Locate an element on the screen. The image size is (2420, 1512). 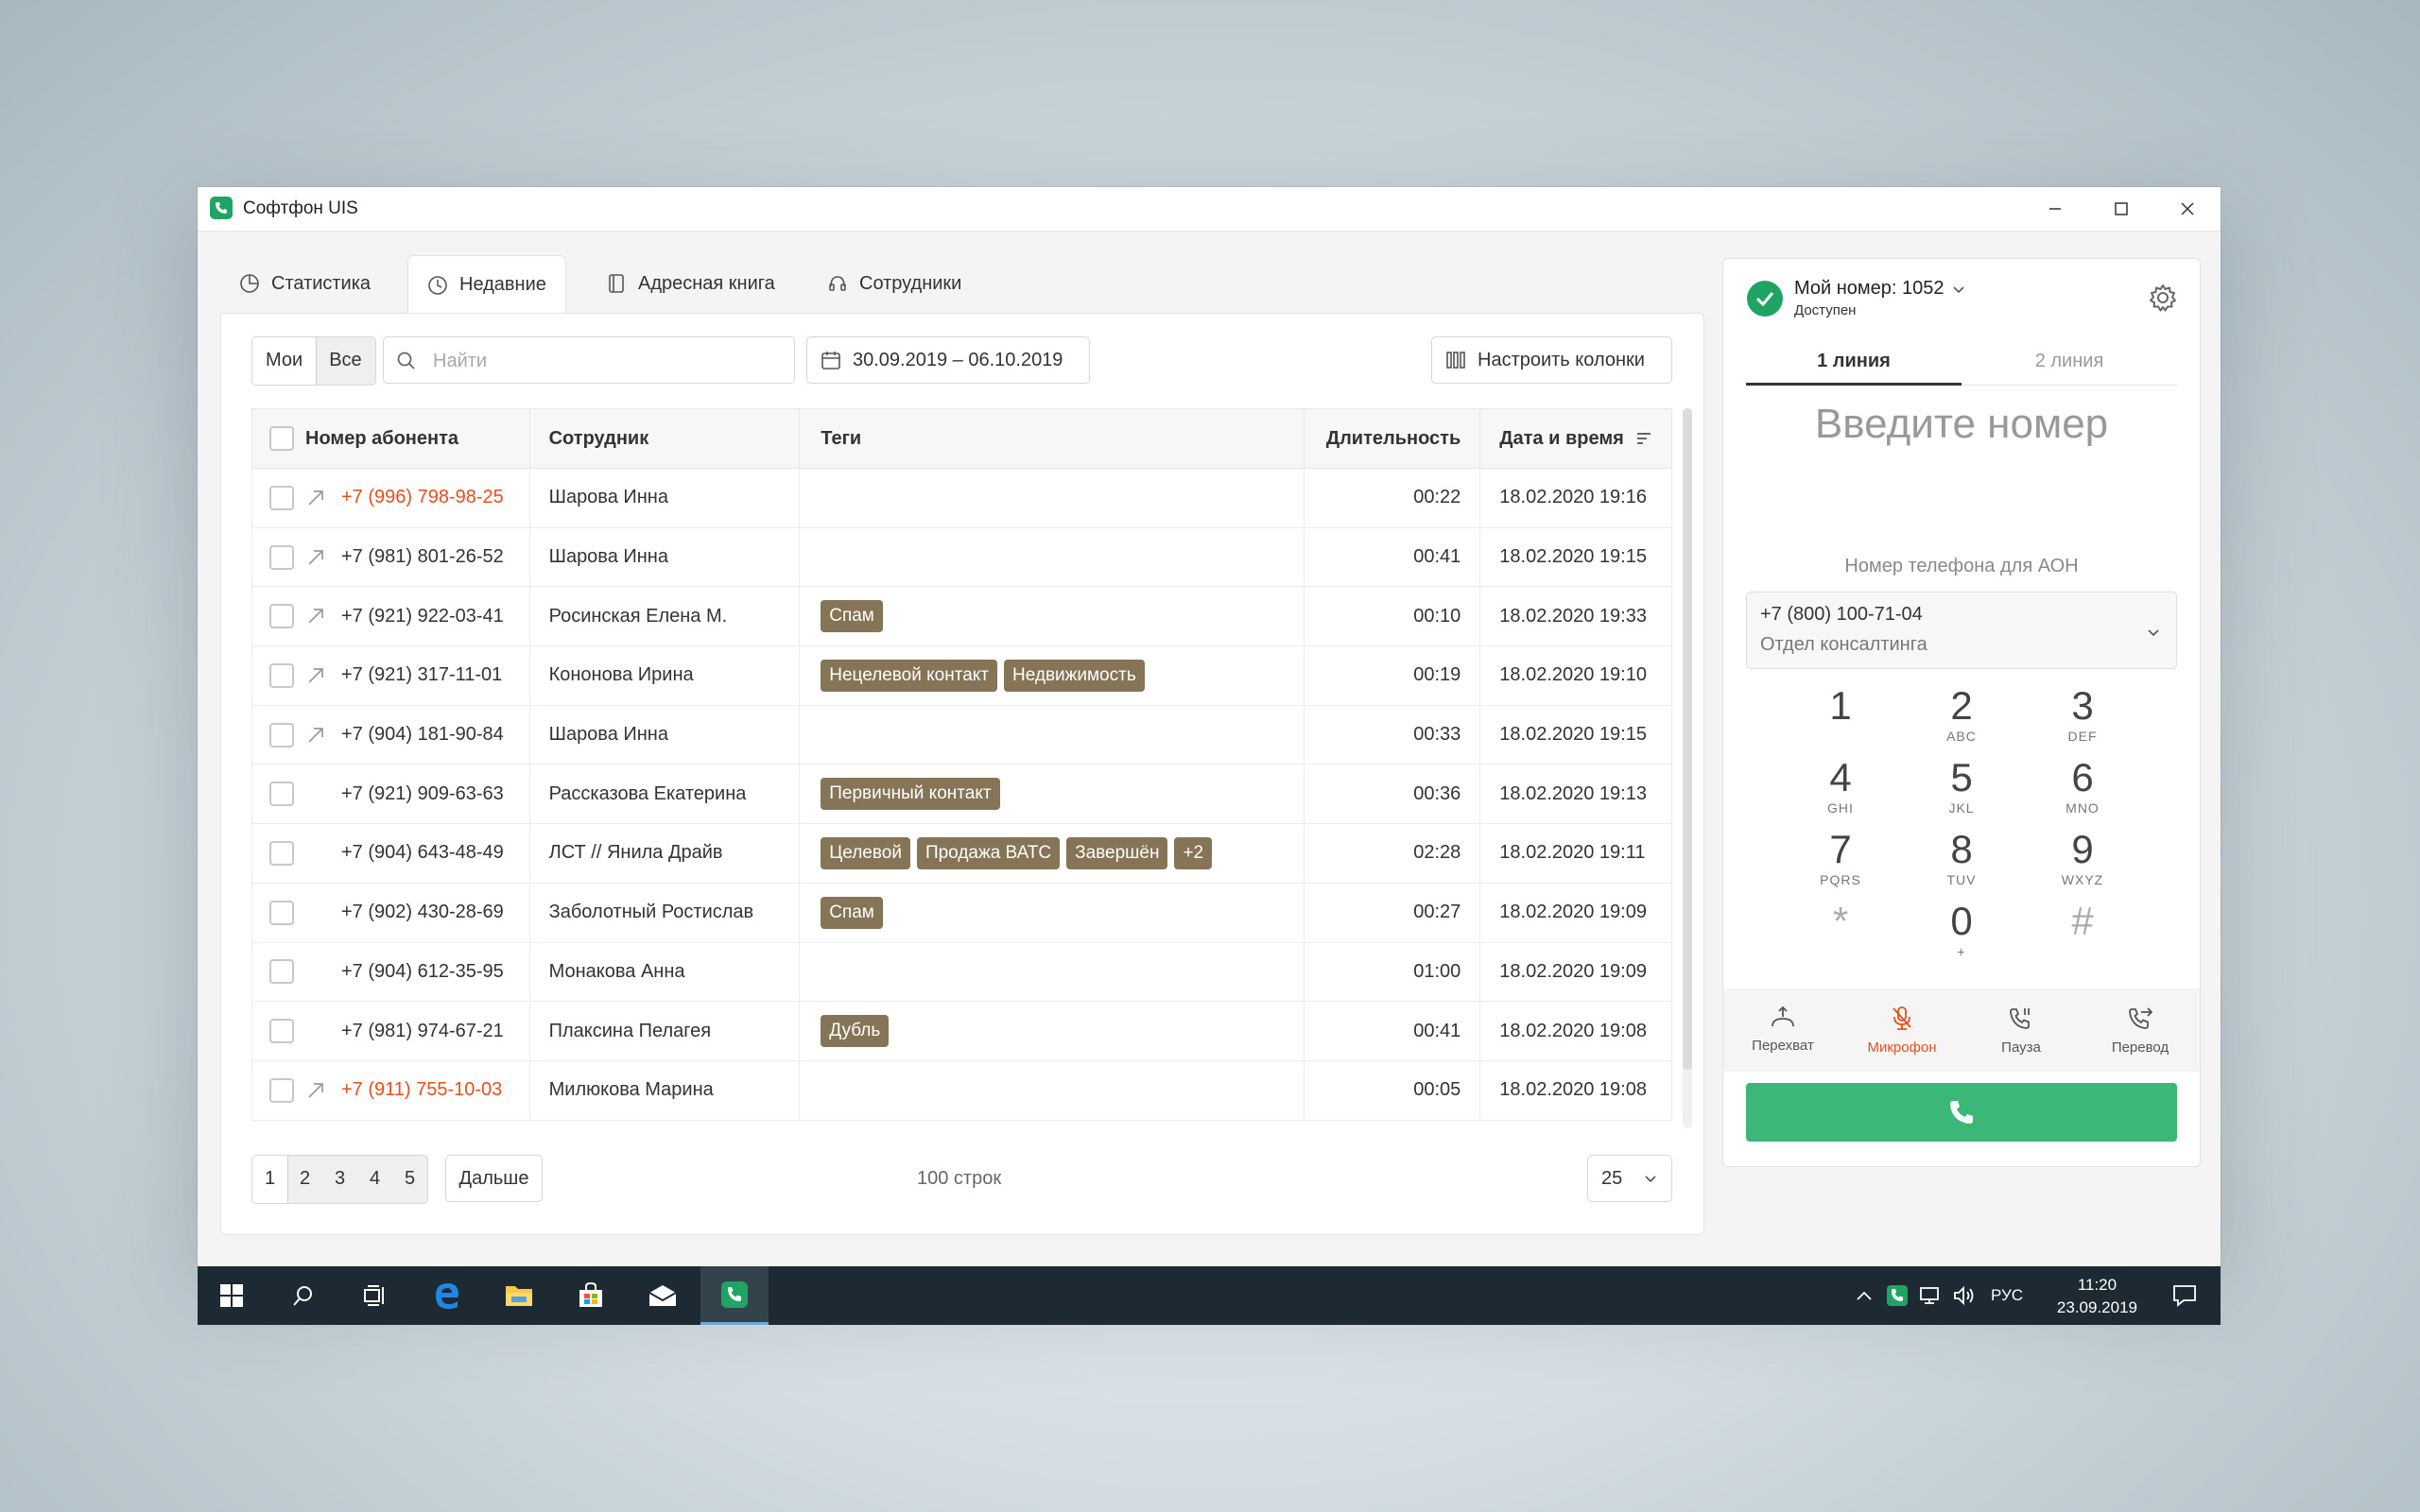
tag-badge: +2 is located at coordinates (1193, 852).